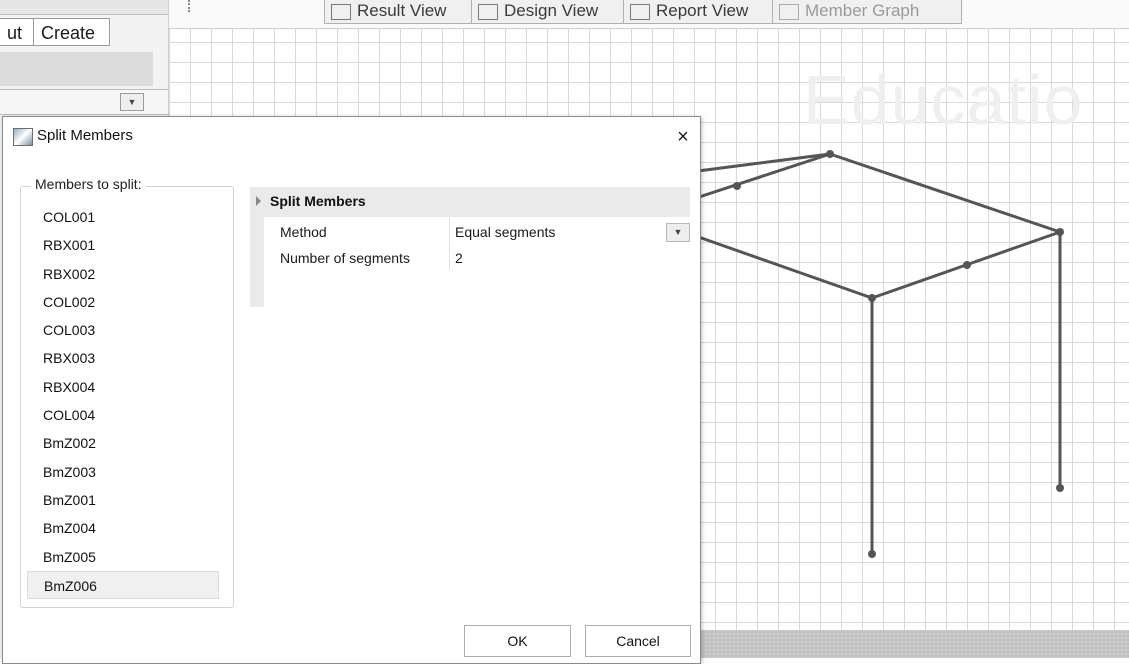 This screenshot has width=1129, height=664. What do you see at coordinates (351, 138) in the screenshot?
I see `dialog-titlebar: Split Members ×` at bounding box center [351, 138].